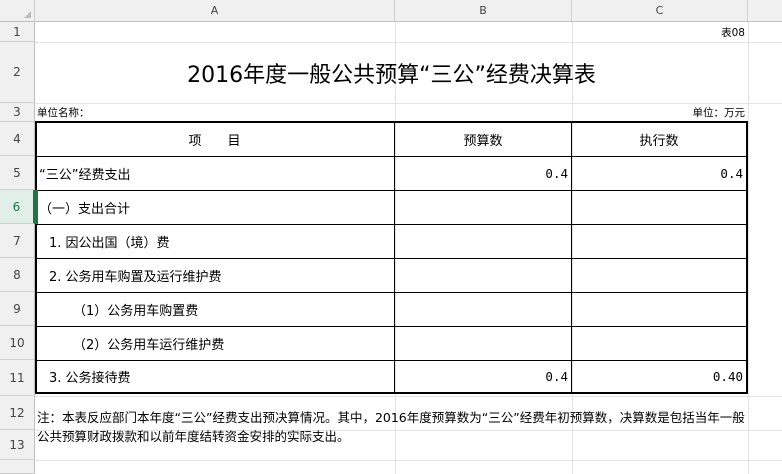  What do you see at coordinates (17, 207) in the screenshot?
I see `row-header-selected: 6` at bounding box center [17, 207].